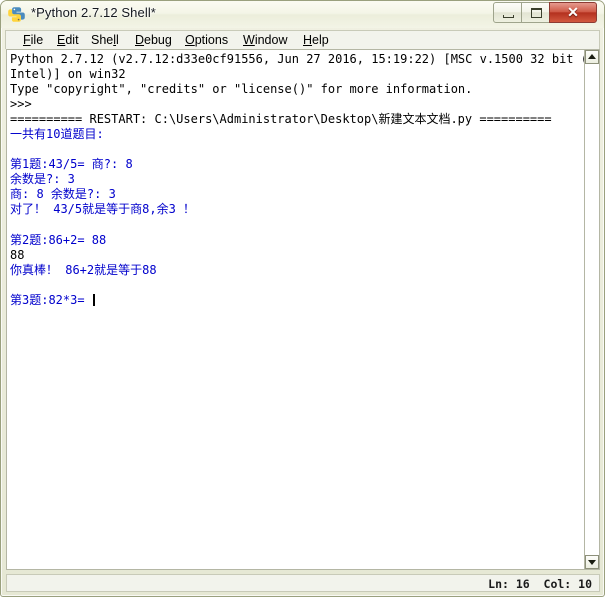  Describe the element at coordinates (508, 16) in the screenshot. I see `minimize-icon` at that location.